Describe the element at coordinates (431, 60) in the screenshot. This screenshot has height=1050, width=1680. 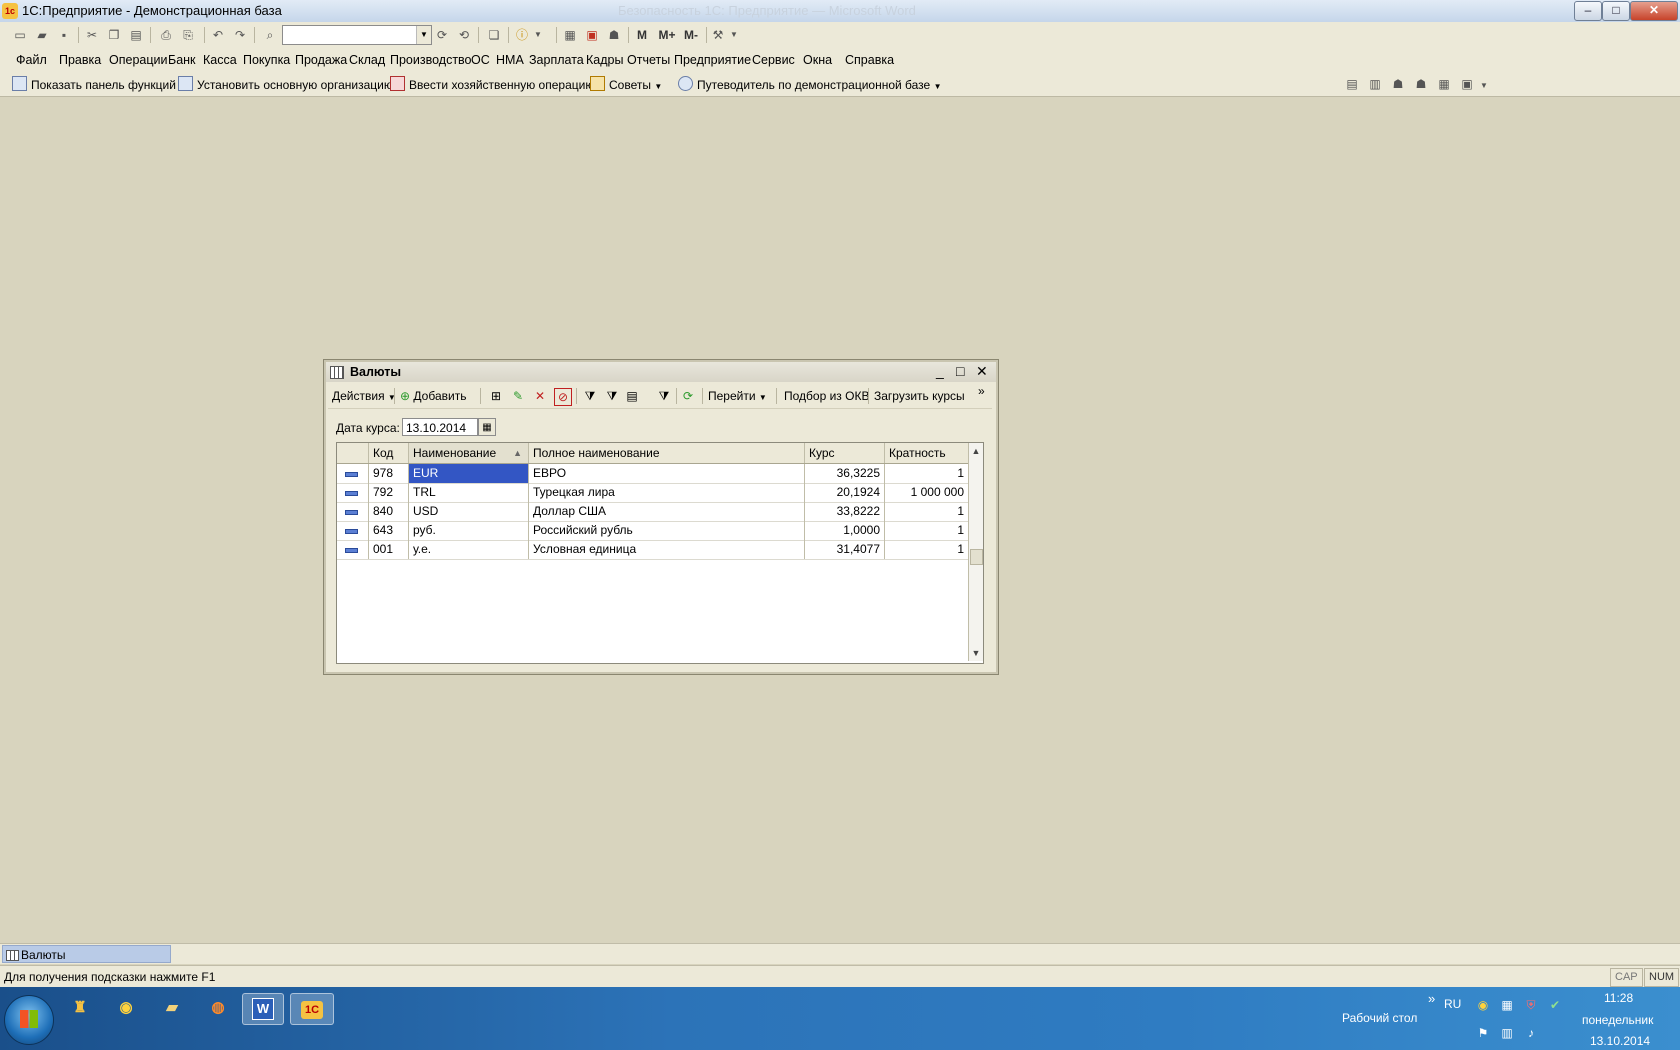
I see `menu-item-production: Производство` at that location.